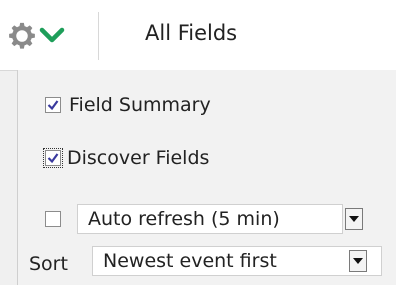  Describe the element at coordinates (48, 264) in the screenshot. I see `sort-label: Sort` at that location.